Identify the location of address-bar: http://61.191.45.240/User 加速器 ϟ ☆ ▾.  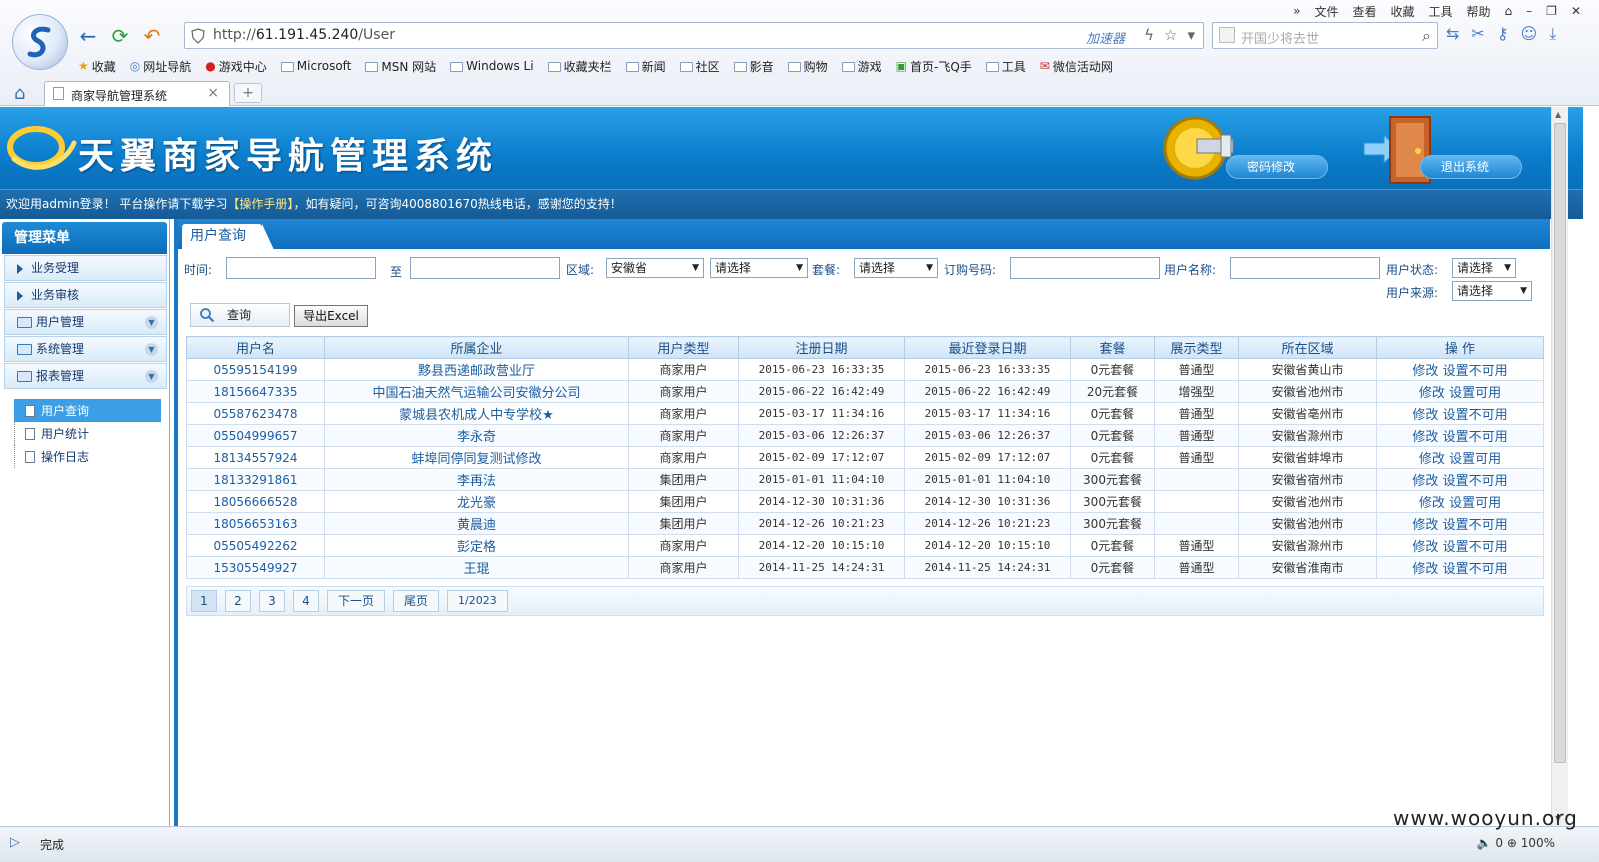
(694, 35).